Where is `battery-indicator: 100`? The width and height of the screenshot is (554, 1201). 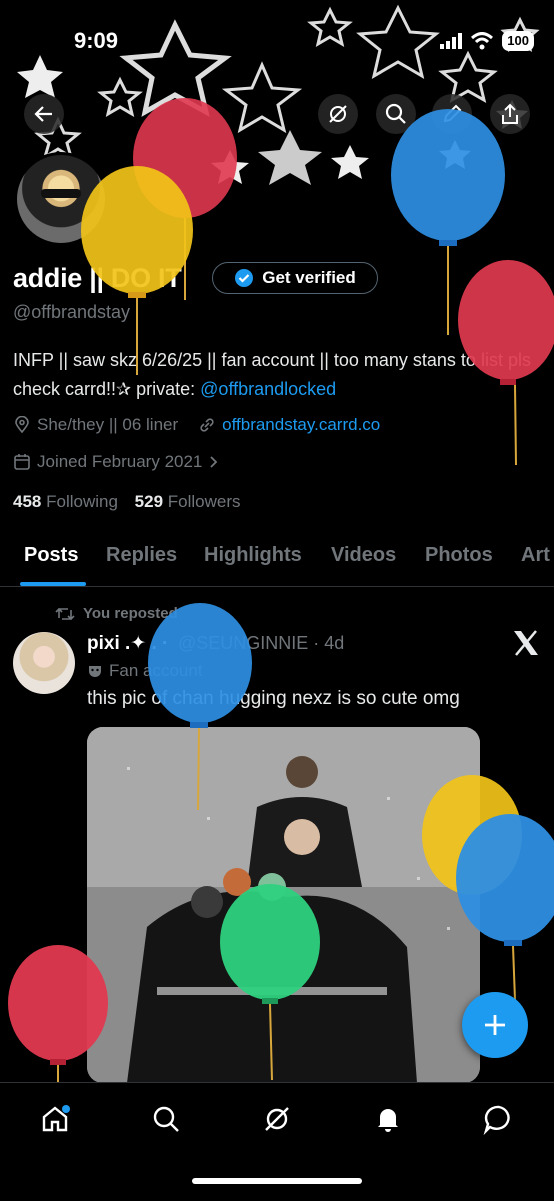
battery-indicator: 100 is located at coordinates (518, 41).